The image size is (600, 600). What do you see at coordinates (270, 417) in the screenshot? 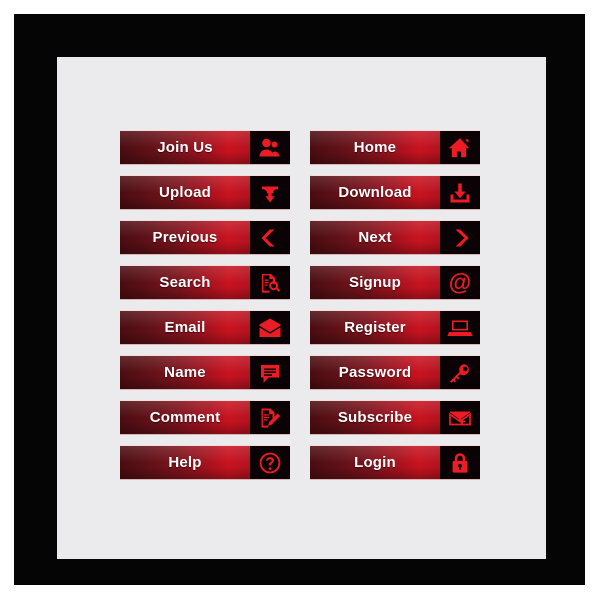
I see `document-pen-icon` at bounding box center [270, 417].